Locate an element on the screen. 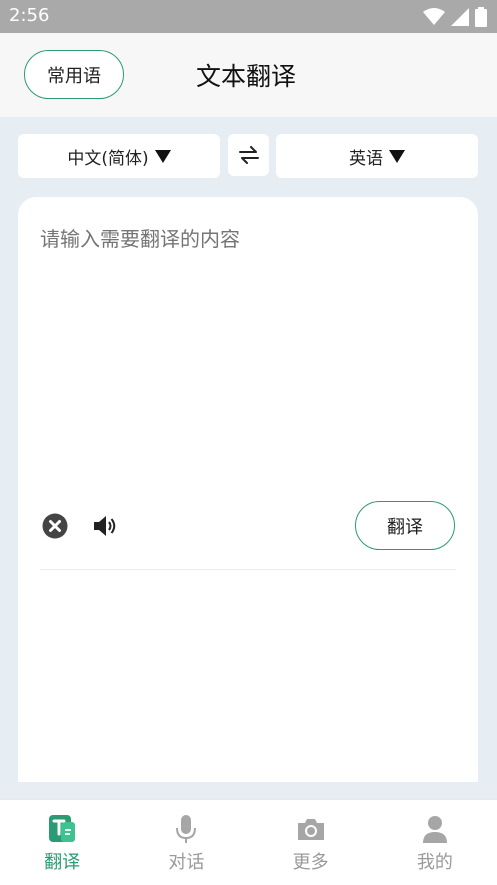  status-icons is located at coordinates (455, 17).